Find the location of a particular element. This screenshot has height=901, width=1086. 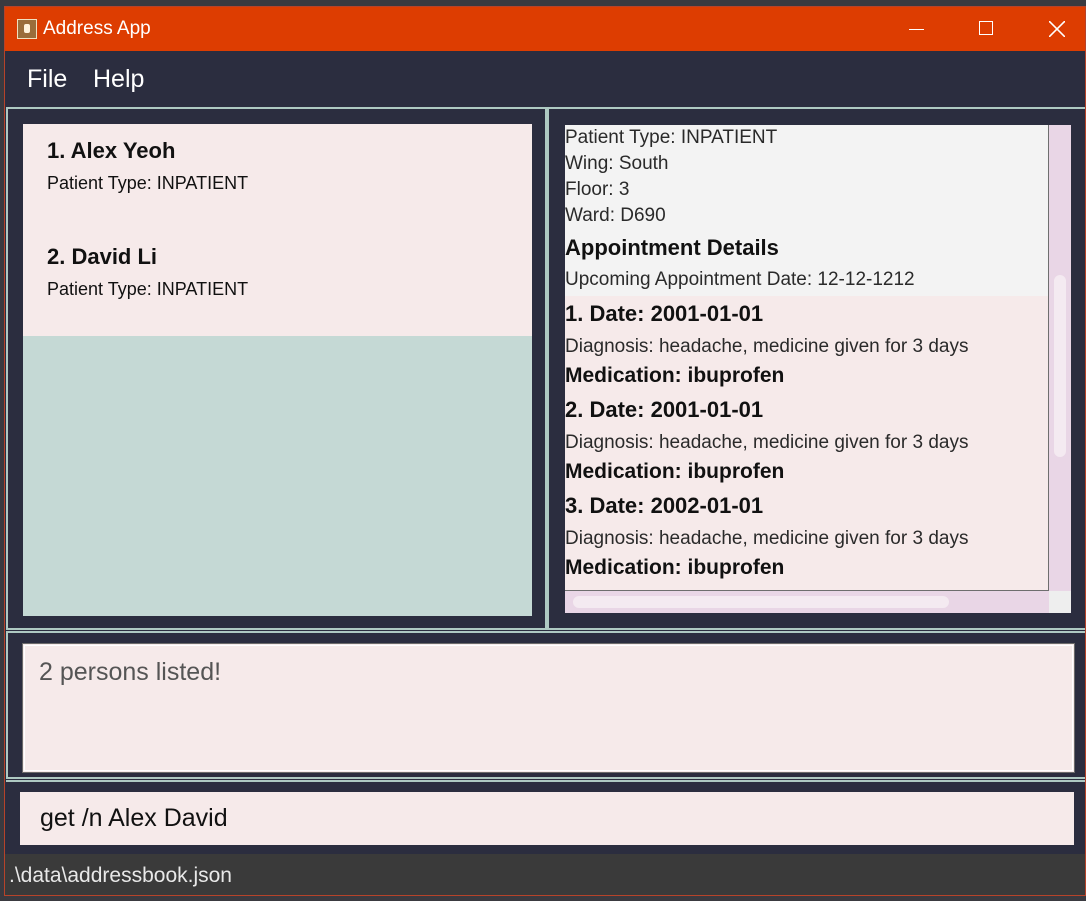

maximize-button is located at coordinates (987, 29).